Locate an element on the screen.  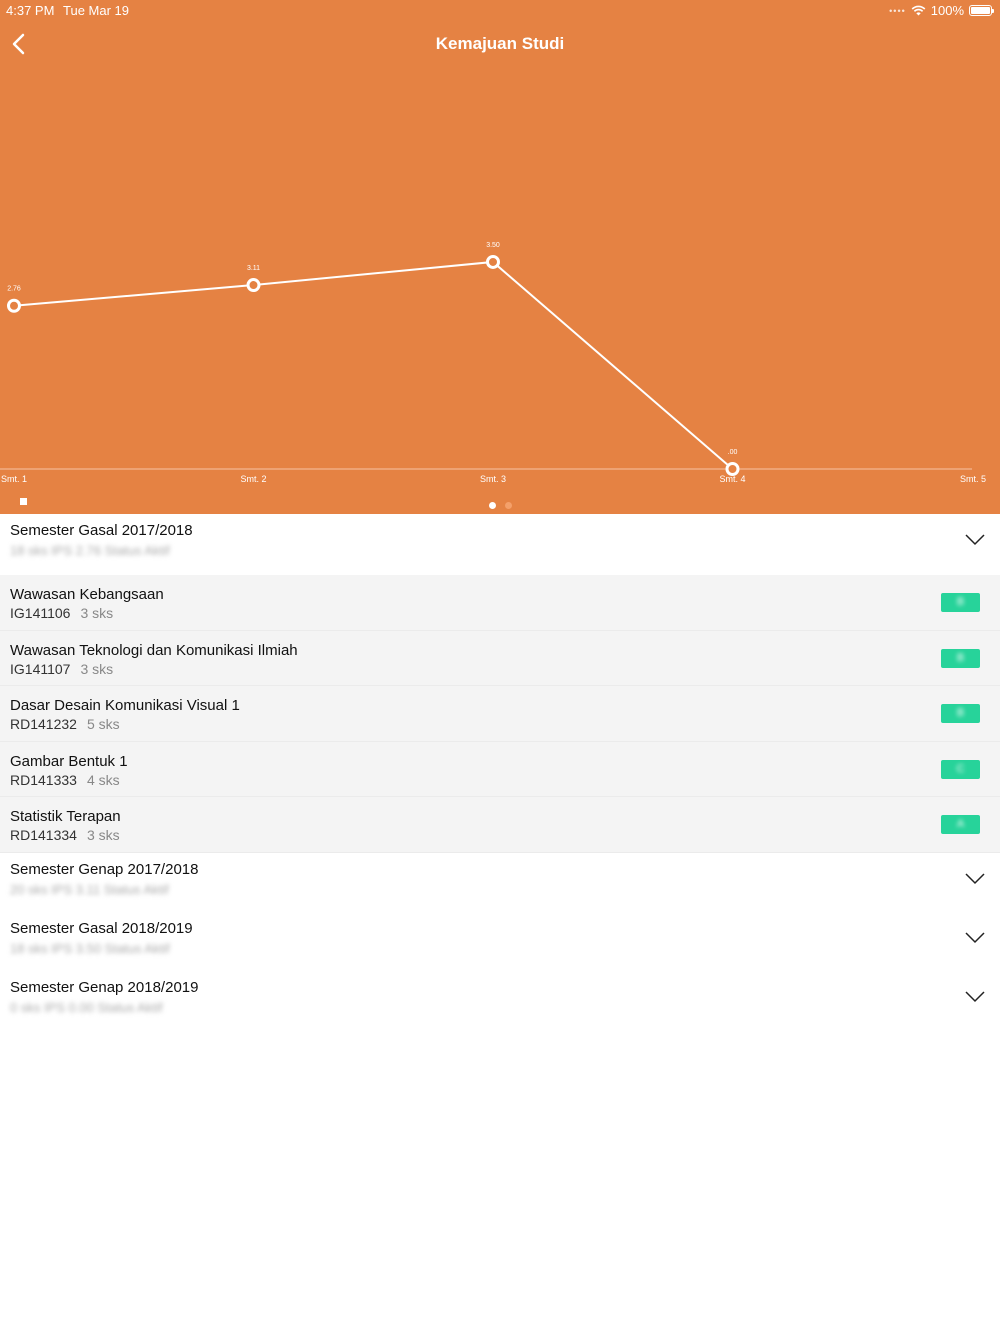
grade-badge: C is located at coordinates (960, 769).